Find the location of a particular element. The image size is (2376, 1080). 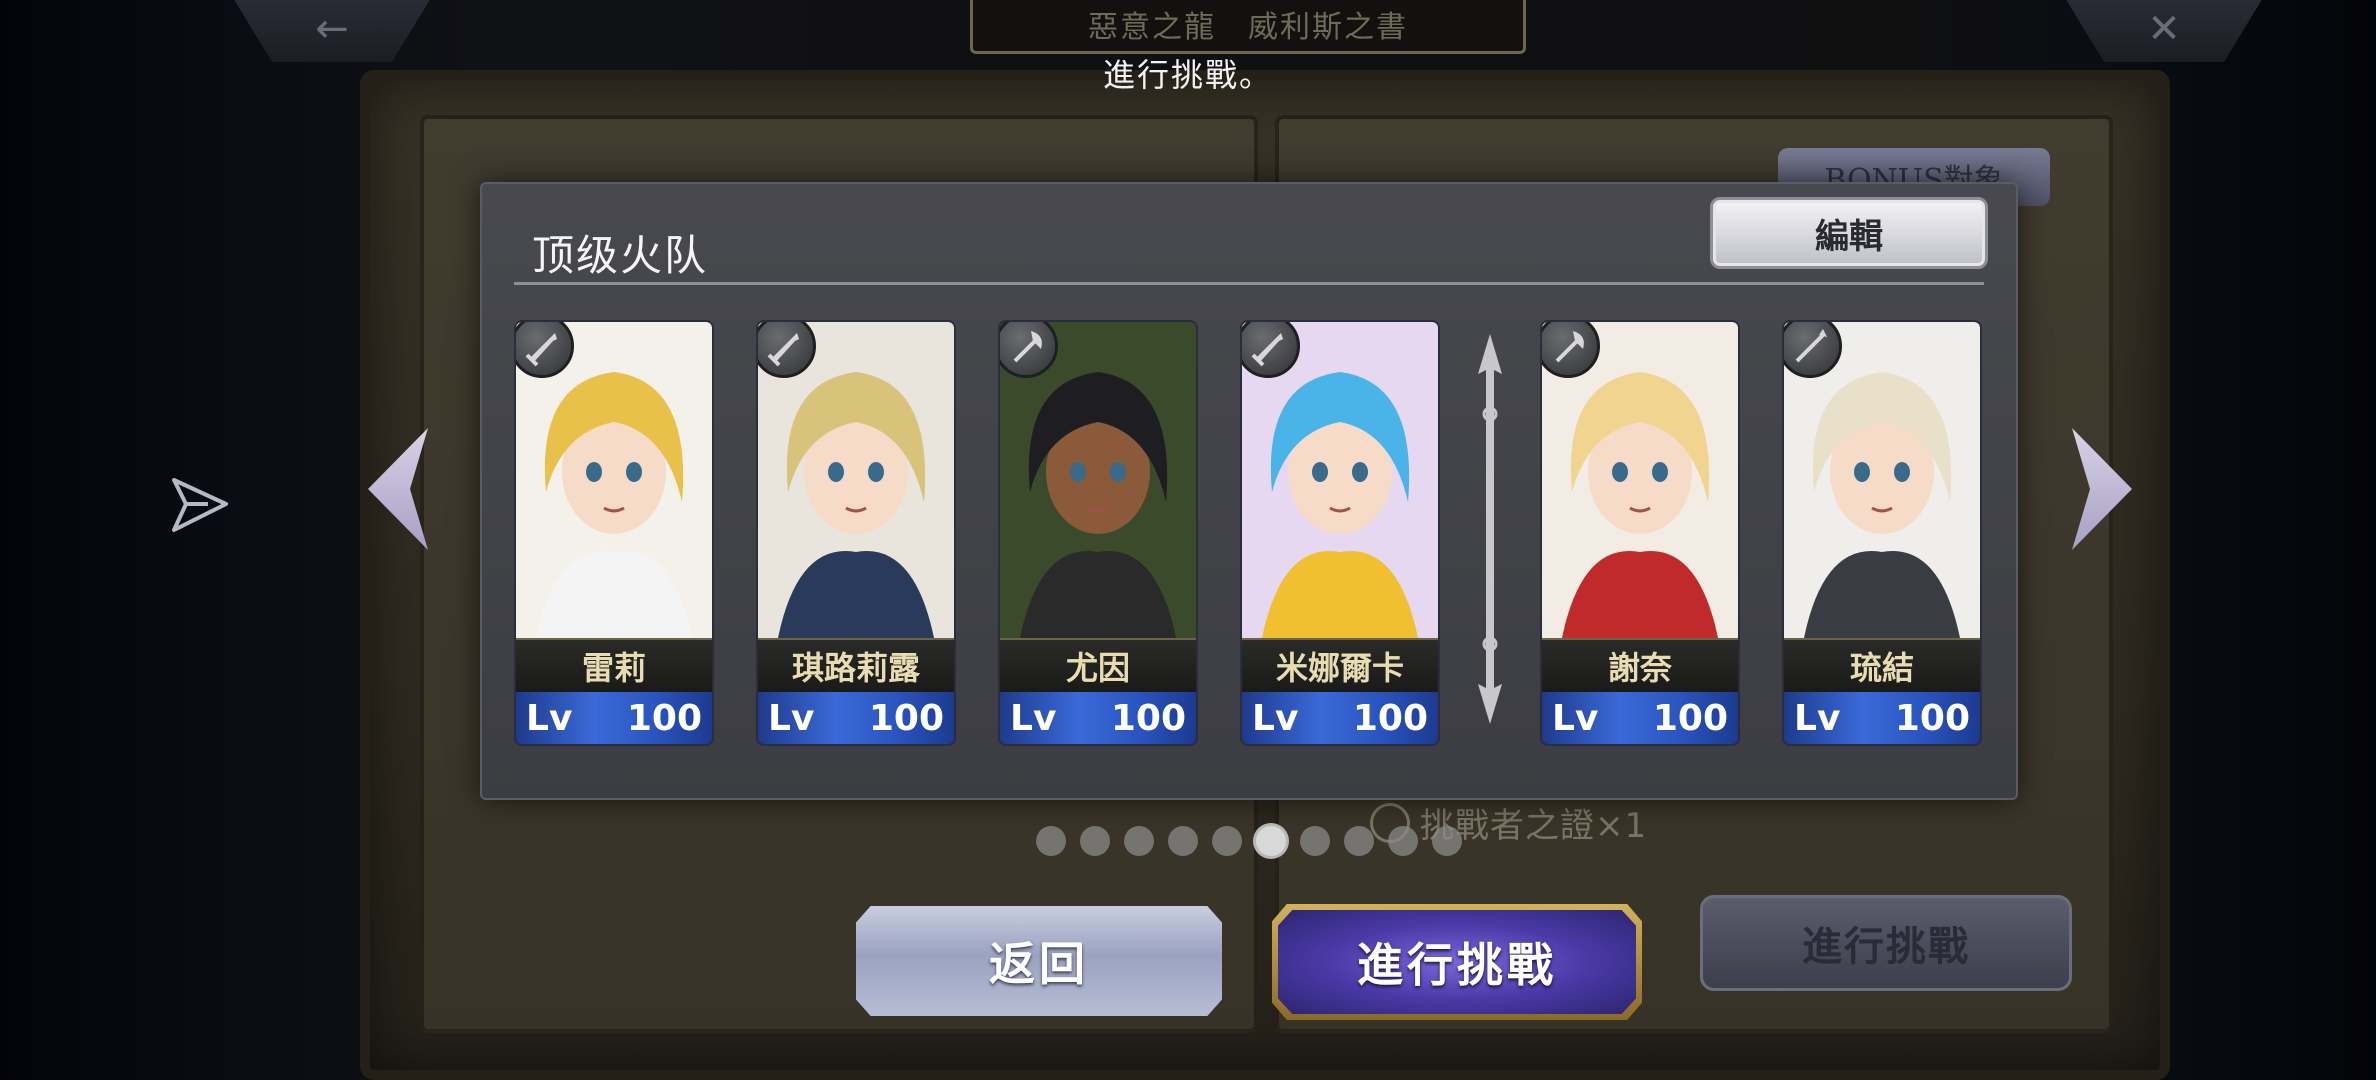

party-name: 顶级火队 is located at coordinates (620, 255).